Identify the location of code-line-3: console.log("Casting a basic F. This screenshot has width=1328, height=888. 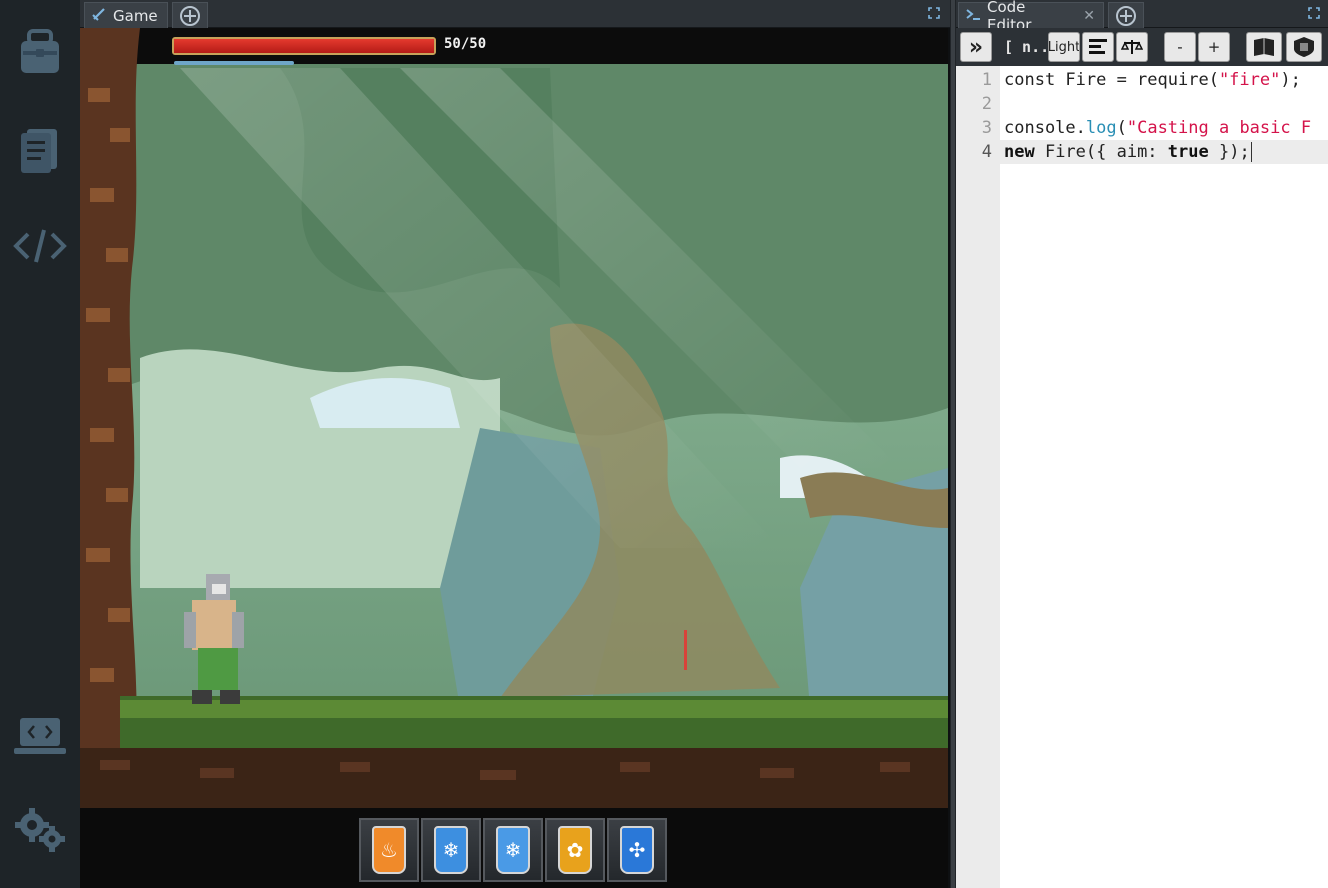
(1158, 128).